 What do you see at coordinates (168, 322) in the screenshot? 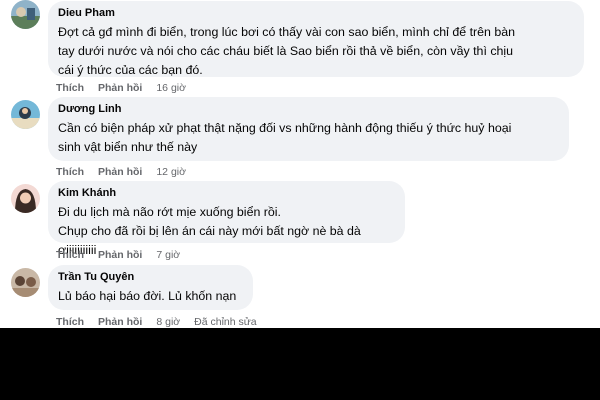
I see `comment-time: 8 giờ` at bounding box center [168, 322].